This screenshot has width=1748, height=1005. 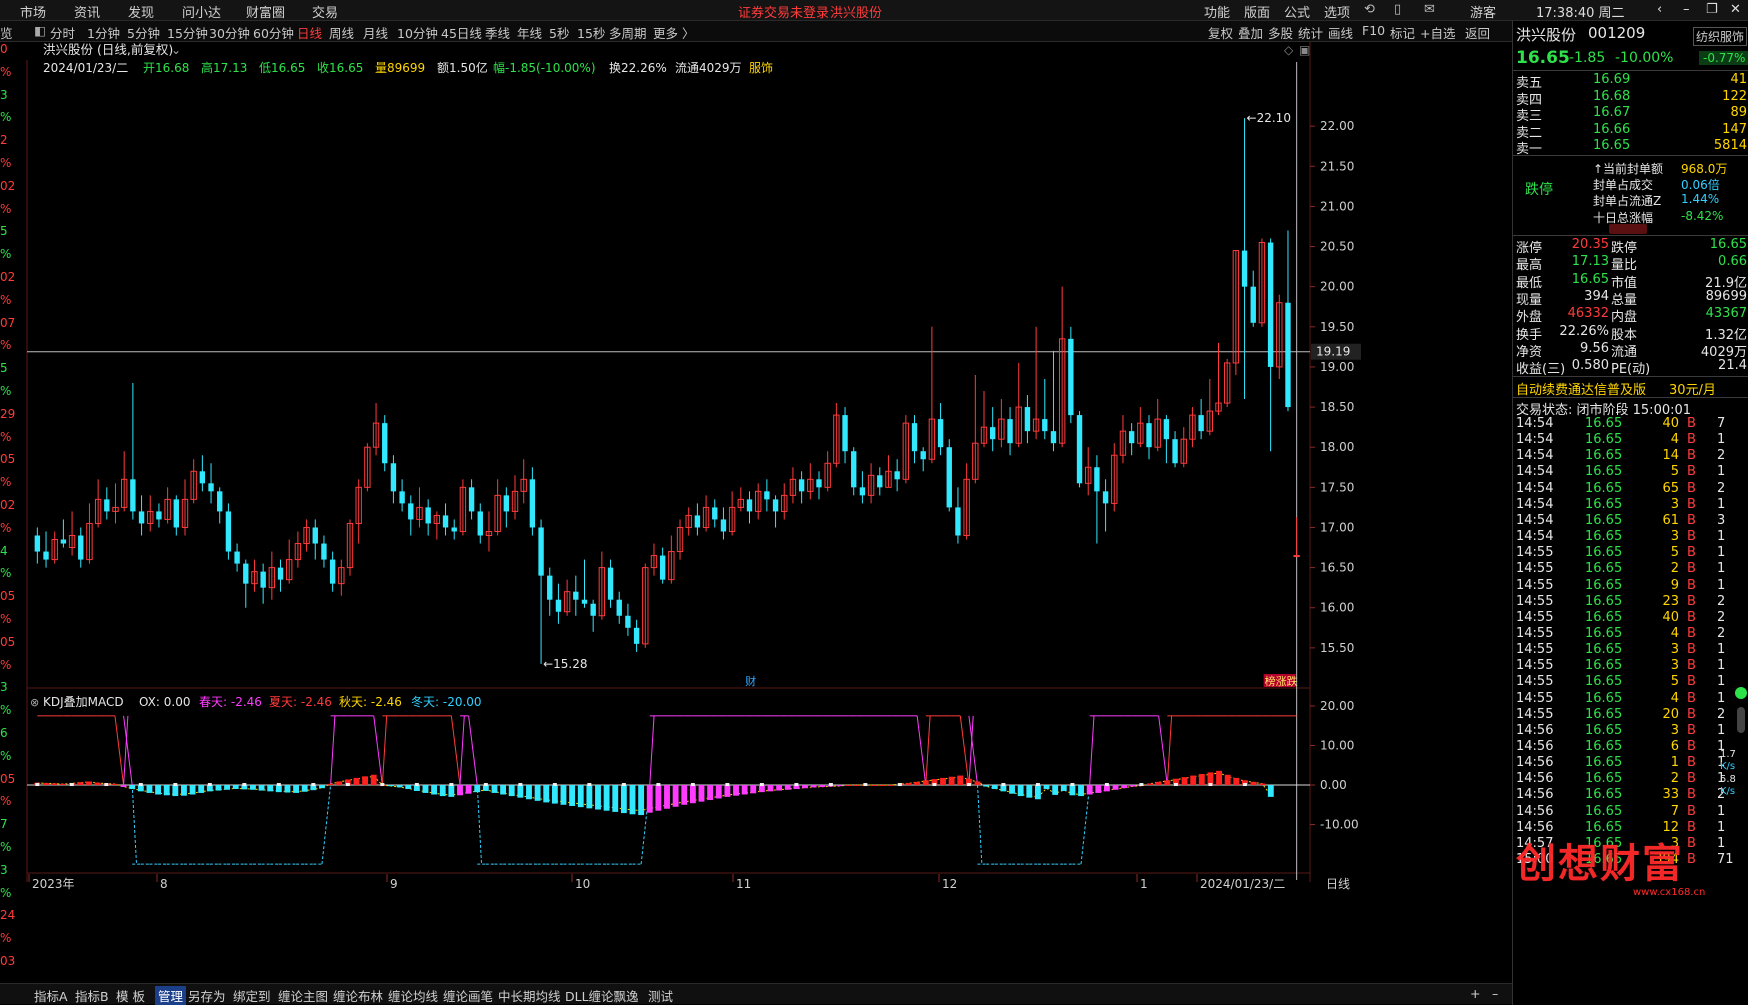 I want to click on login-notice: 证券交易未登录, so click(x=783, y=11).